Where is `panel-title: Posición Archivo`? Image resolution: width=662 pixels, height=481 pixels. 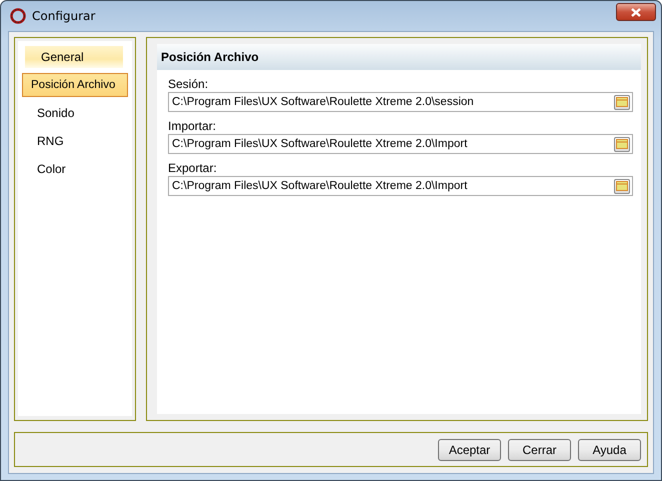
panel-title: Posición Archivo is located at coordinates (399, 57).